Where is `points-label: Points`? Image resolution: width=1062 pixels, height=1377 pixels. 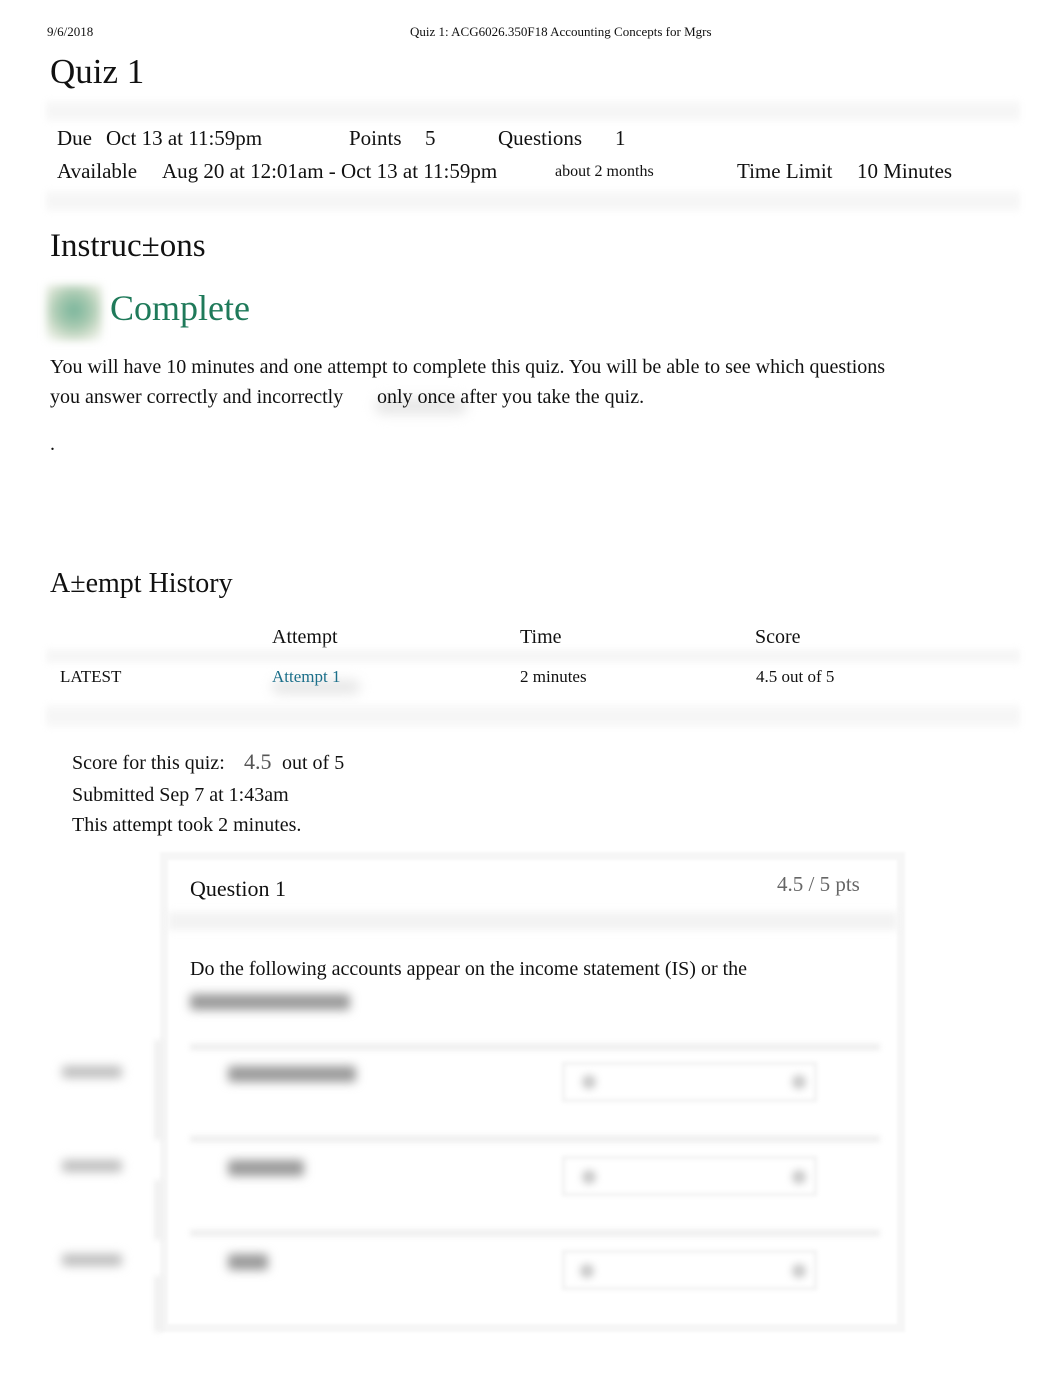
points-label: Points is located at coordinates (375, 138).